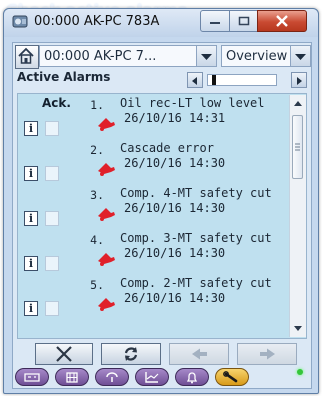 The image size is (322, 396). What do you see at coordinates (97, 105) in the screenshot?
I see `alarm-number: 1.` at bounding box center [97, 105].